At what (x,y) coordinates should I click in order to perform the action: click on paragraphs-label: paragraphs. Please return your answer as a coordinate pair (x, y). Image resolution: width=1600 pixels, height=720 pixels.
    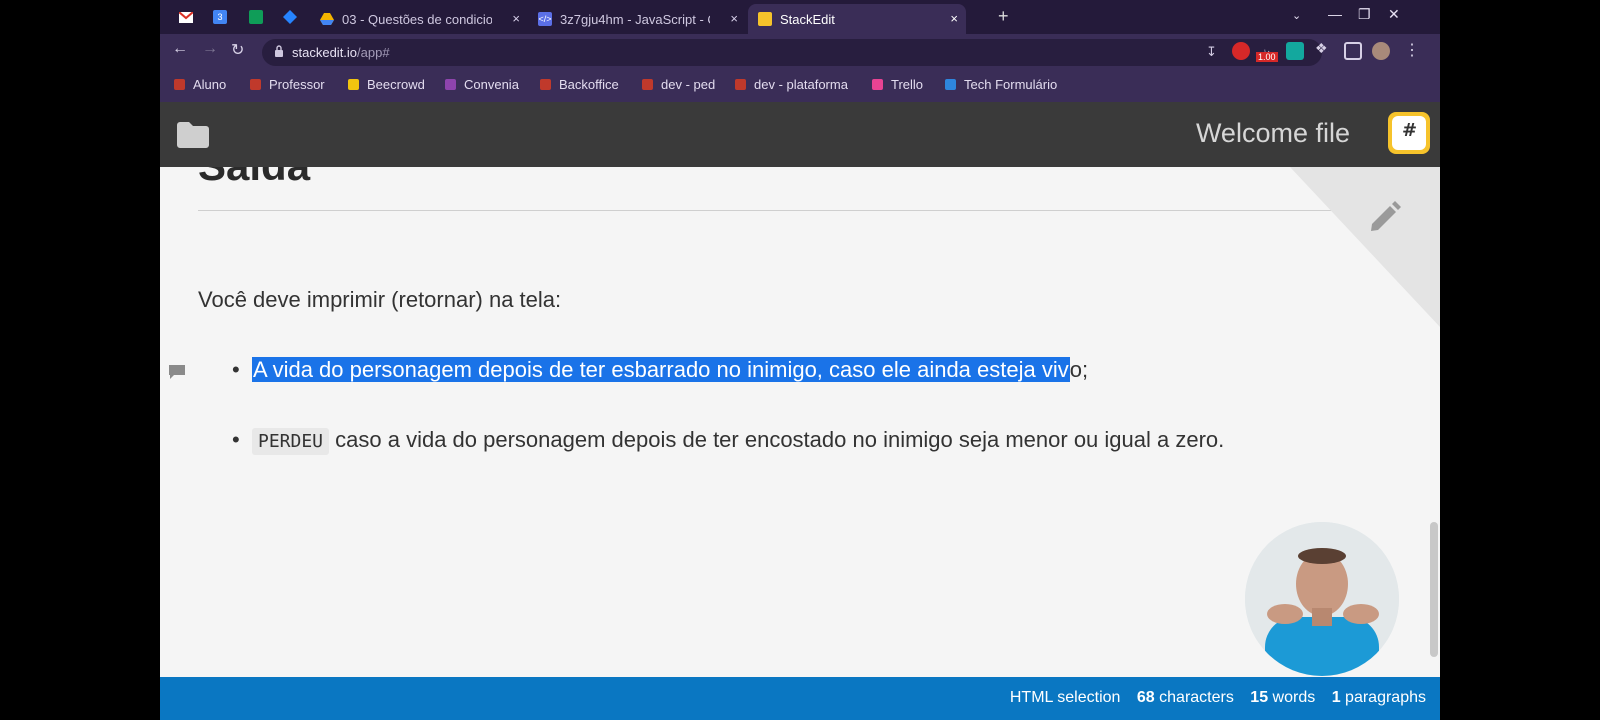
    Looking at the image, I should click on (1385, 697).